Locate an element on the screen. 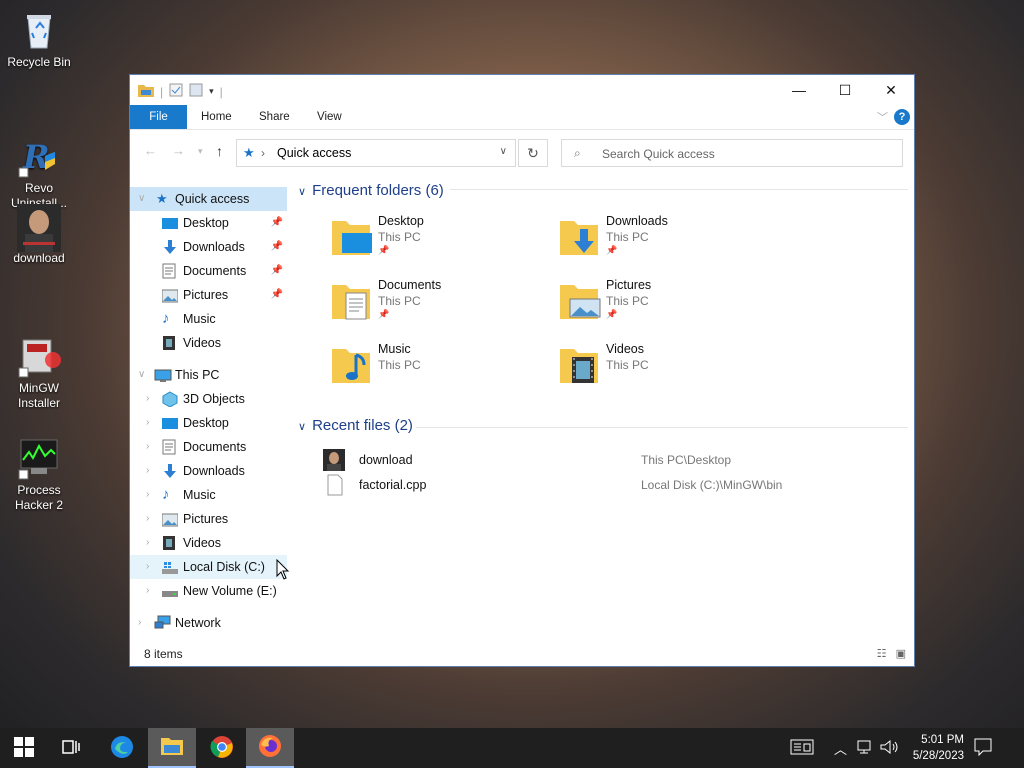 Image resolution: width=1024 pixels, height=768 pixels. folder-tile-desktop: Desktop This PC 📌 is located at coordinates (445, 242).